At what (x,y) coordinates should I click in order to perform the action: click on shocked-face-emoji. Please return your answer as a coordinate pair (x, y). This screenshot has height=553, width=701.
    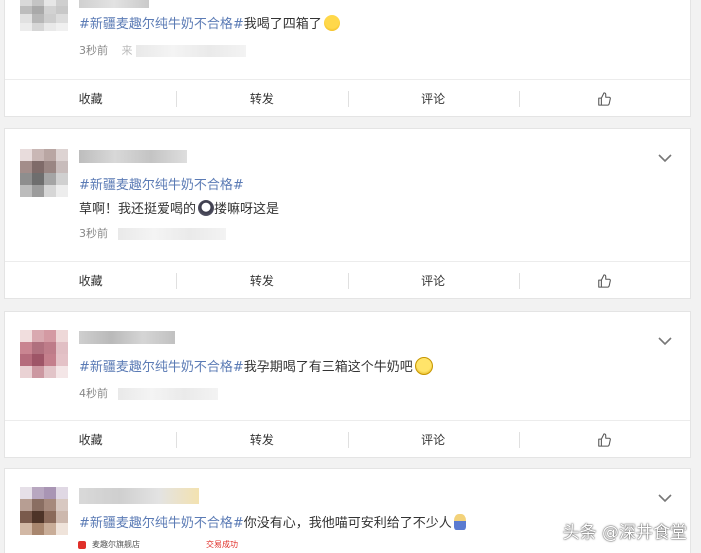
    Looking at the image, I should click on (206, 208).